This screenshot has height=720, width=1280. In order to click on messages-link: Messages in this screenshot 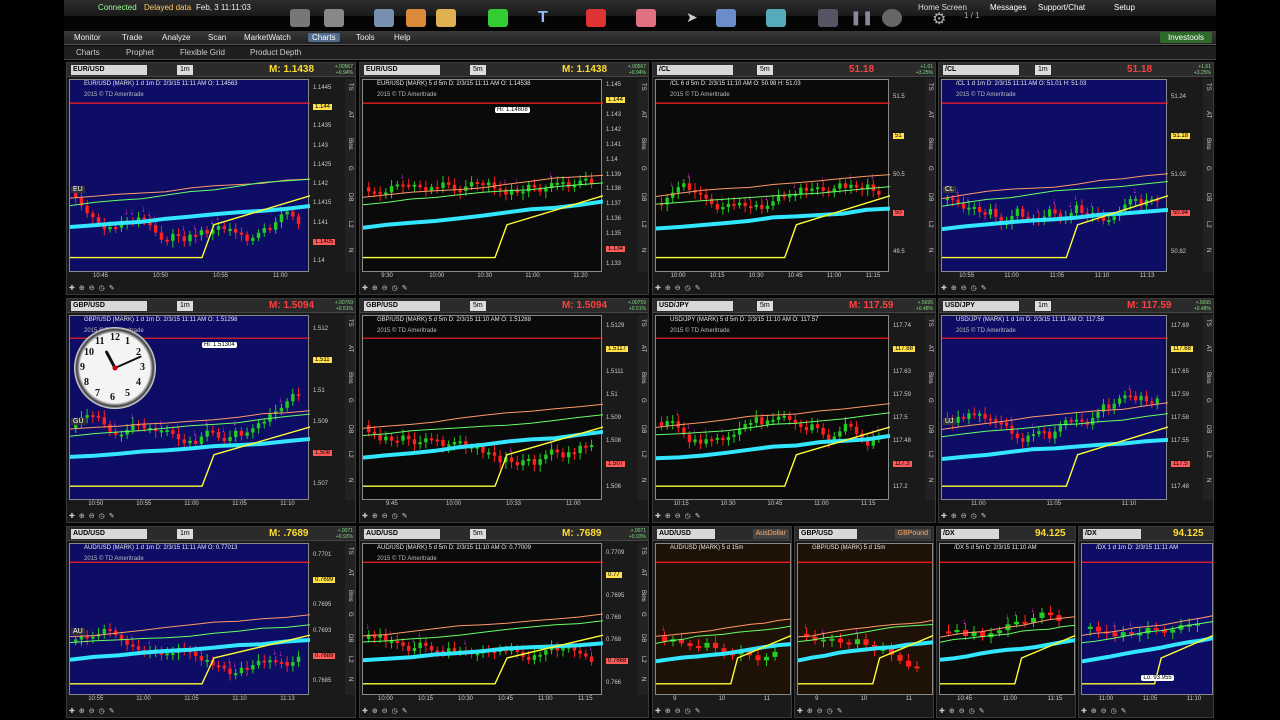, I will do `click(1008, 8)`.